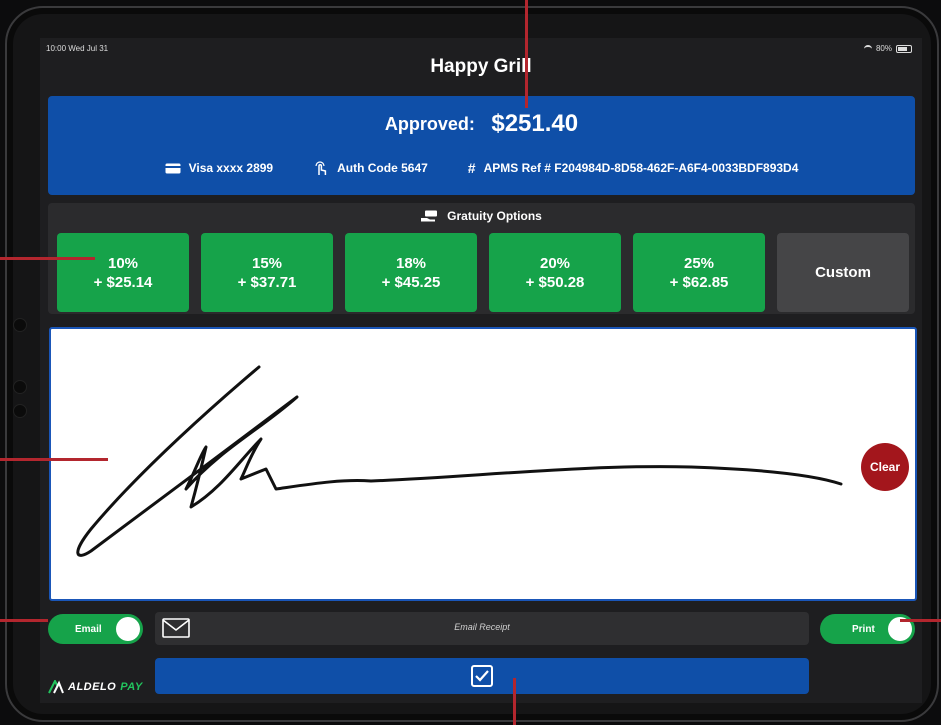 The height and width of the screenshot is (725, 941). What do you see at coordinates (920, 620) in the screenshot?
I see `callout-line-print` at bounding box center [920, 620].